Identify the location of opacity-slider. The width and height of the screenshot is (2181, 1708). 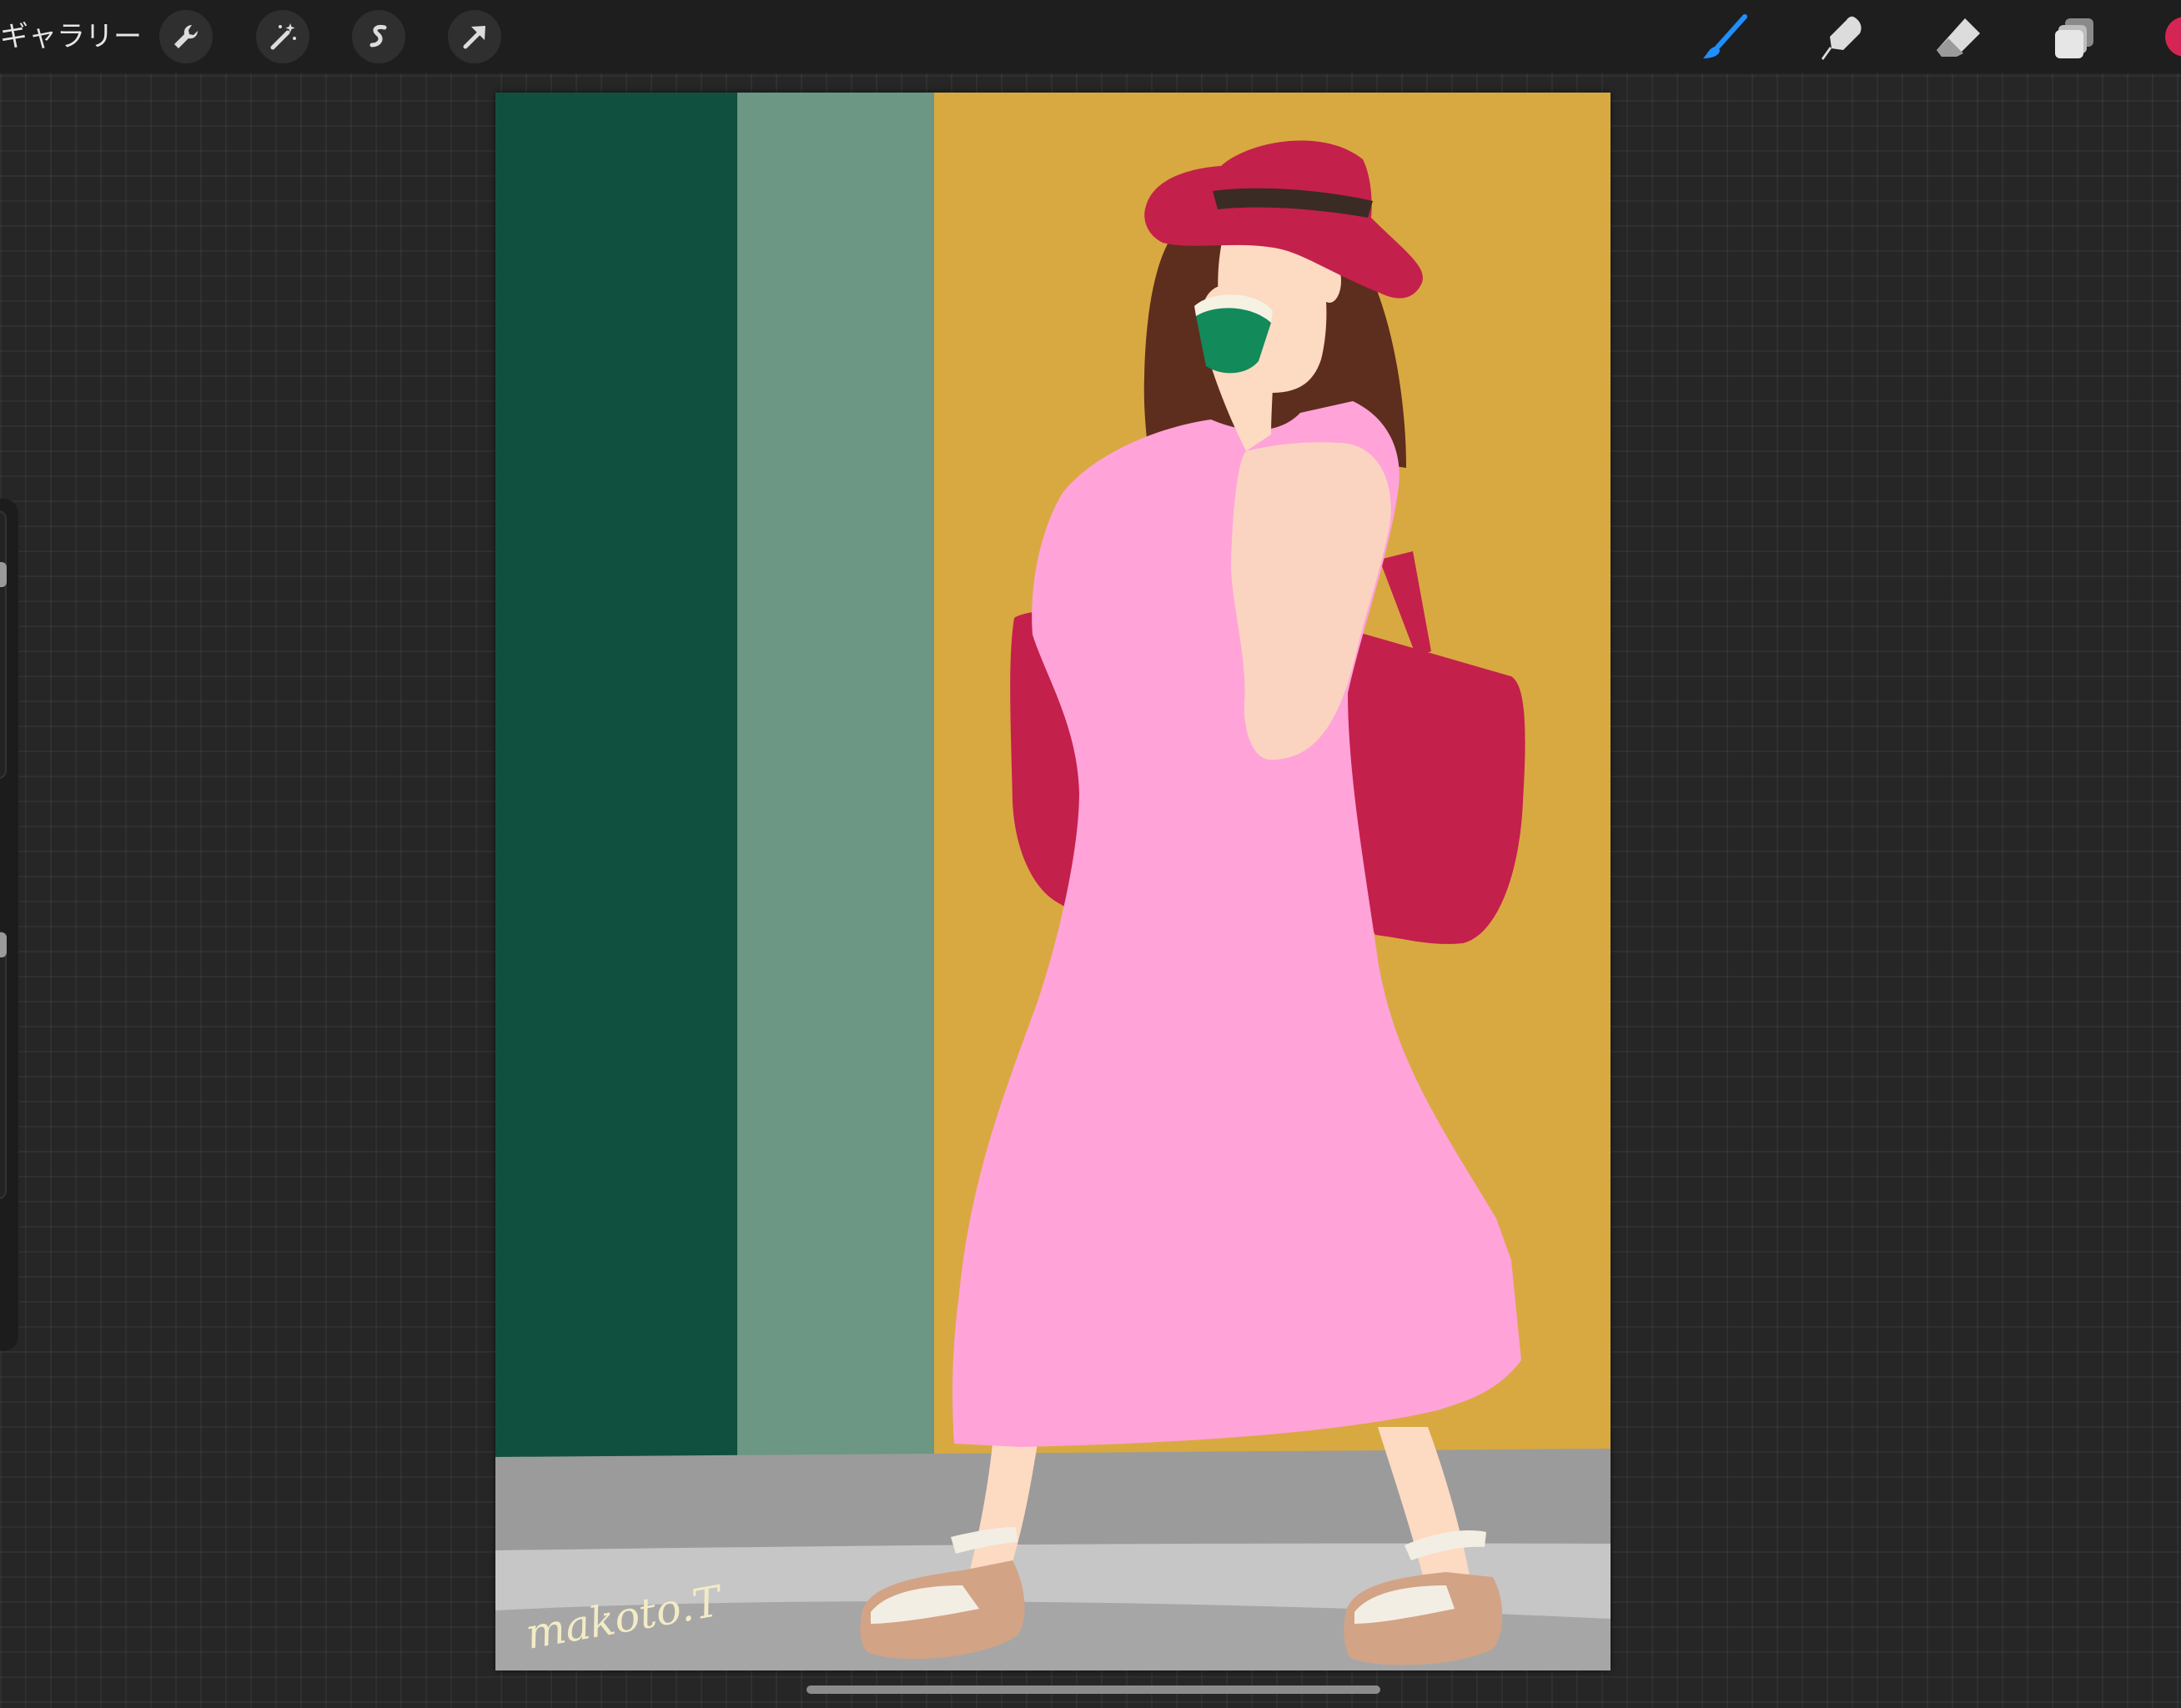
(3, 1065).